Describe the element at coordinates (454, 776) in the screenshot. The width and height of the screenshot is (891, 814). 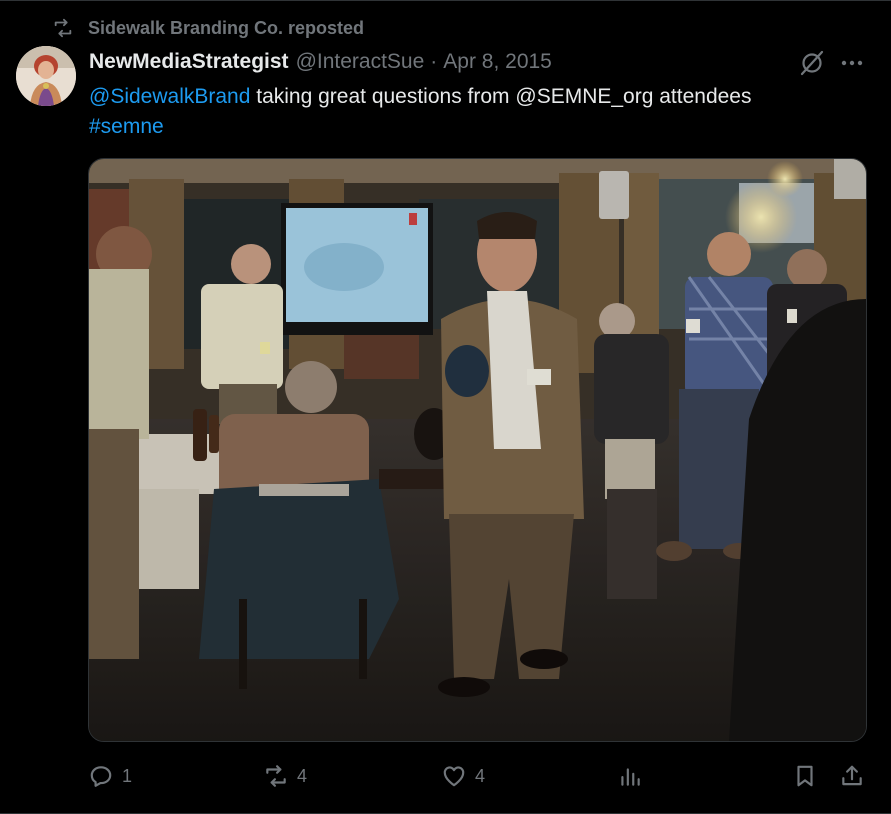
I see `heart-icon` at that location.